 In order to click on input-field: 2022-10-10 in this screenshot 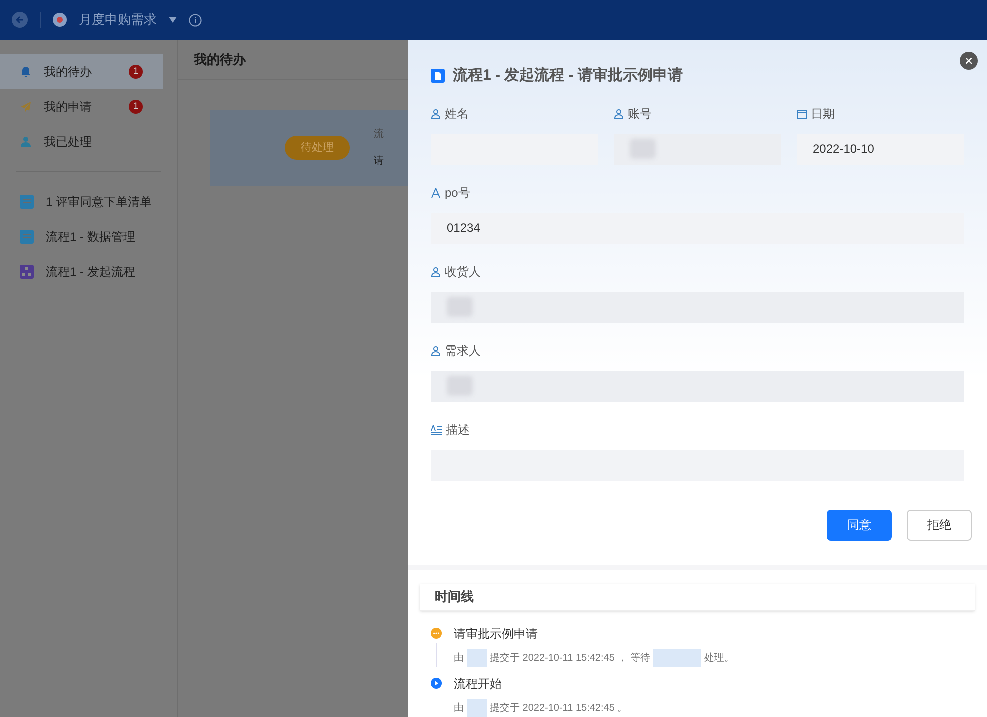, I will do `click(880, 149)`.